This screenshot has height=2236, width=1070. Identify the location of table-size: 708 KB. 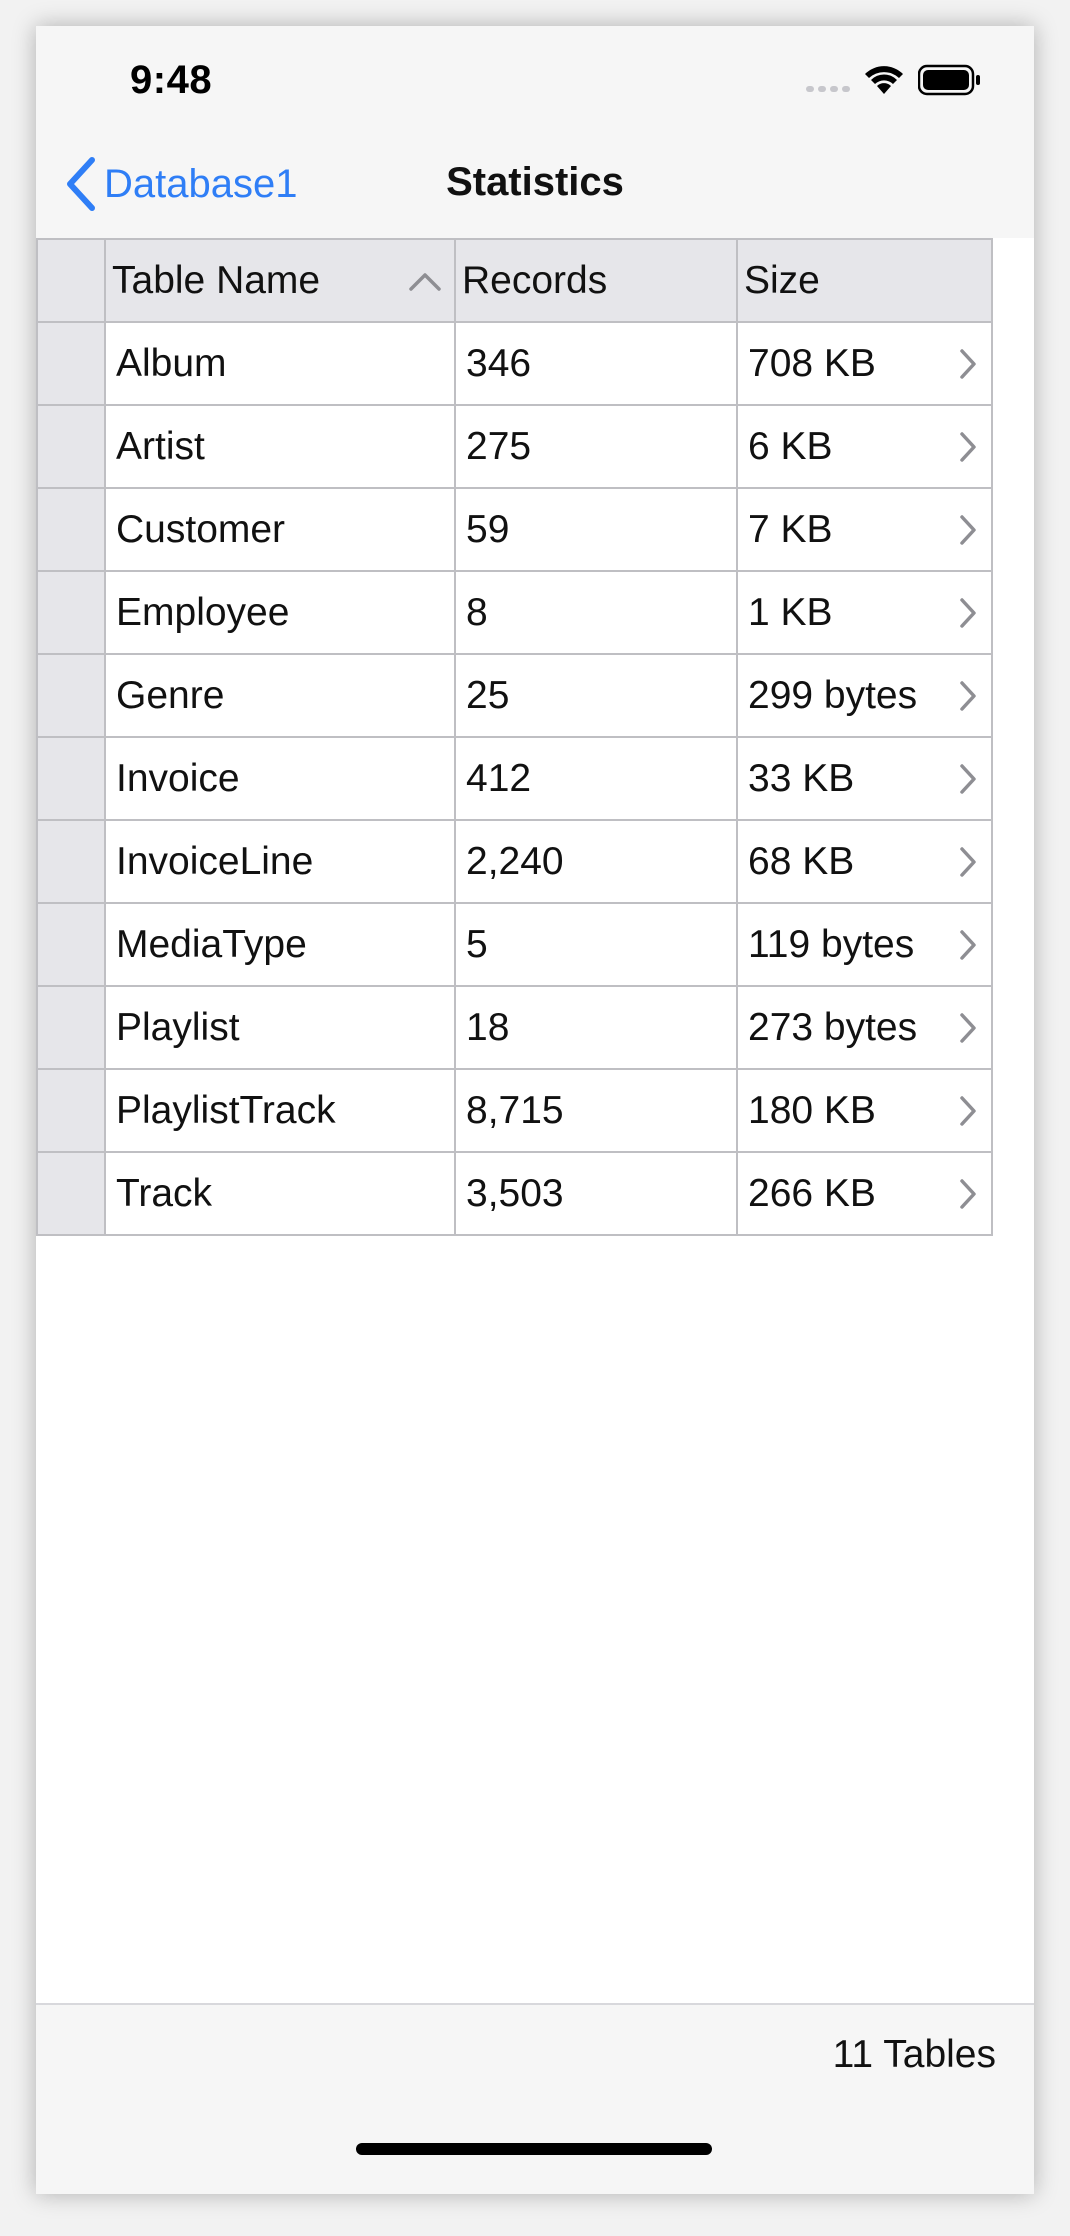
(812, 363).